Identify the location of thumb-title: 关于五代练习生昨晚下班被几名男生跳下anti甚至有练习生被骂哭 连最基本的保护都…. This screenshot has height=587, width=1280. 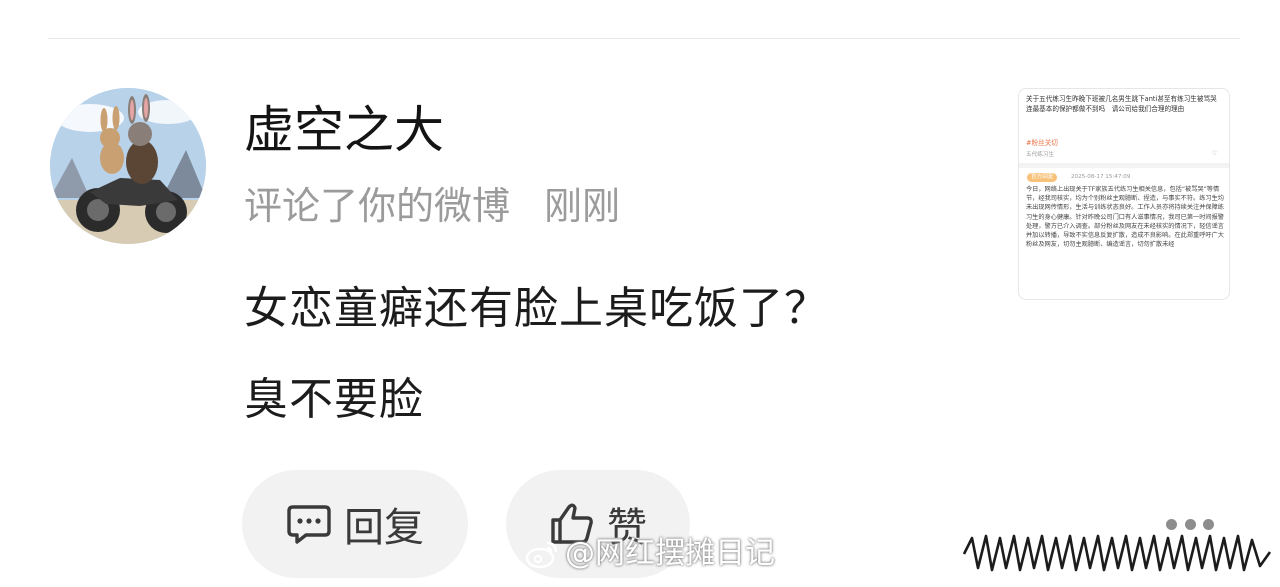
(1125, 104).